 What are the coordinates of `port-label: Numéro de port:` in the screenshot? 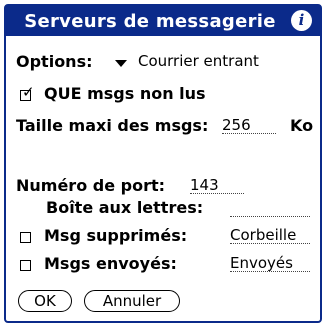 It's located at (91, 185).